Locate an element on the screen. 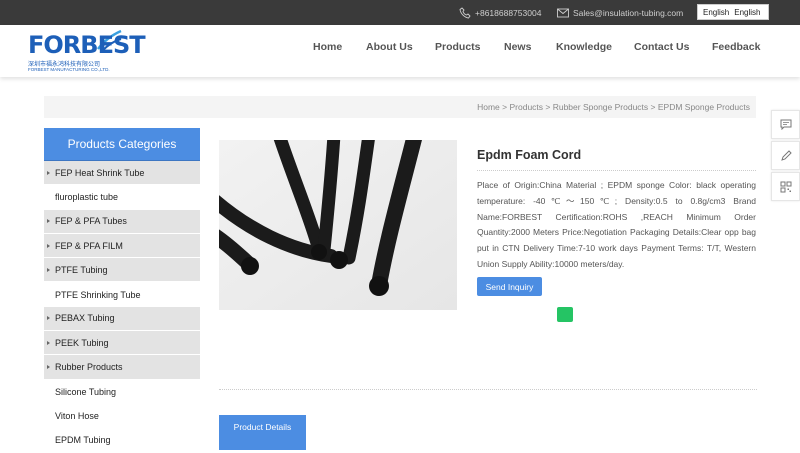 The width and height of the screenshot is (800, 453). tab-product-details: Product Details is located at coordinates (262, 432).